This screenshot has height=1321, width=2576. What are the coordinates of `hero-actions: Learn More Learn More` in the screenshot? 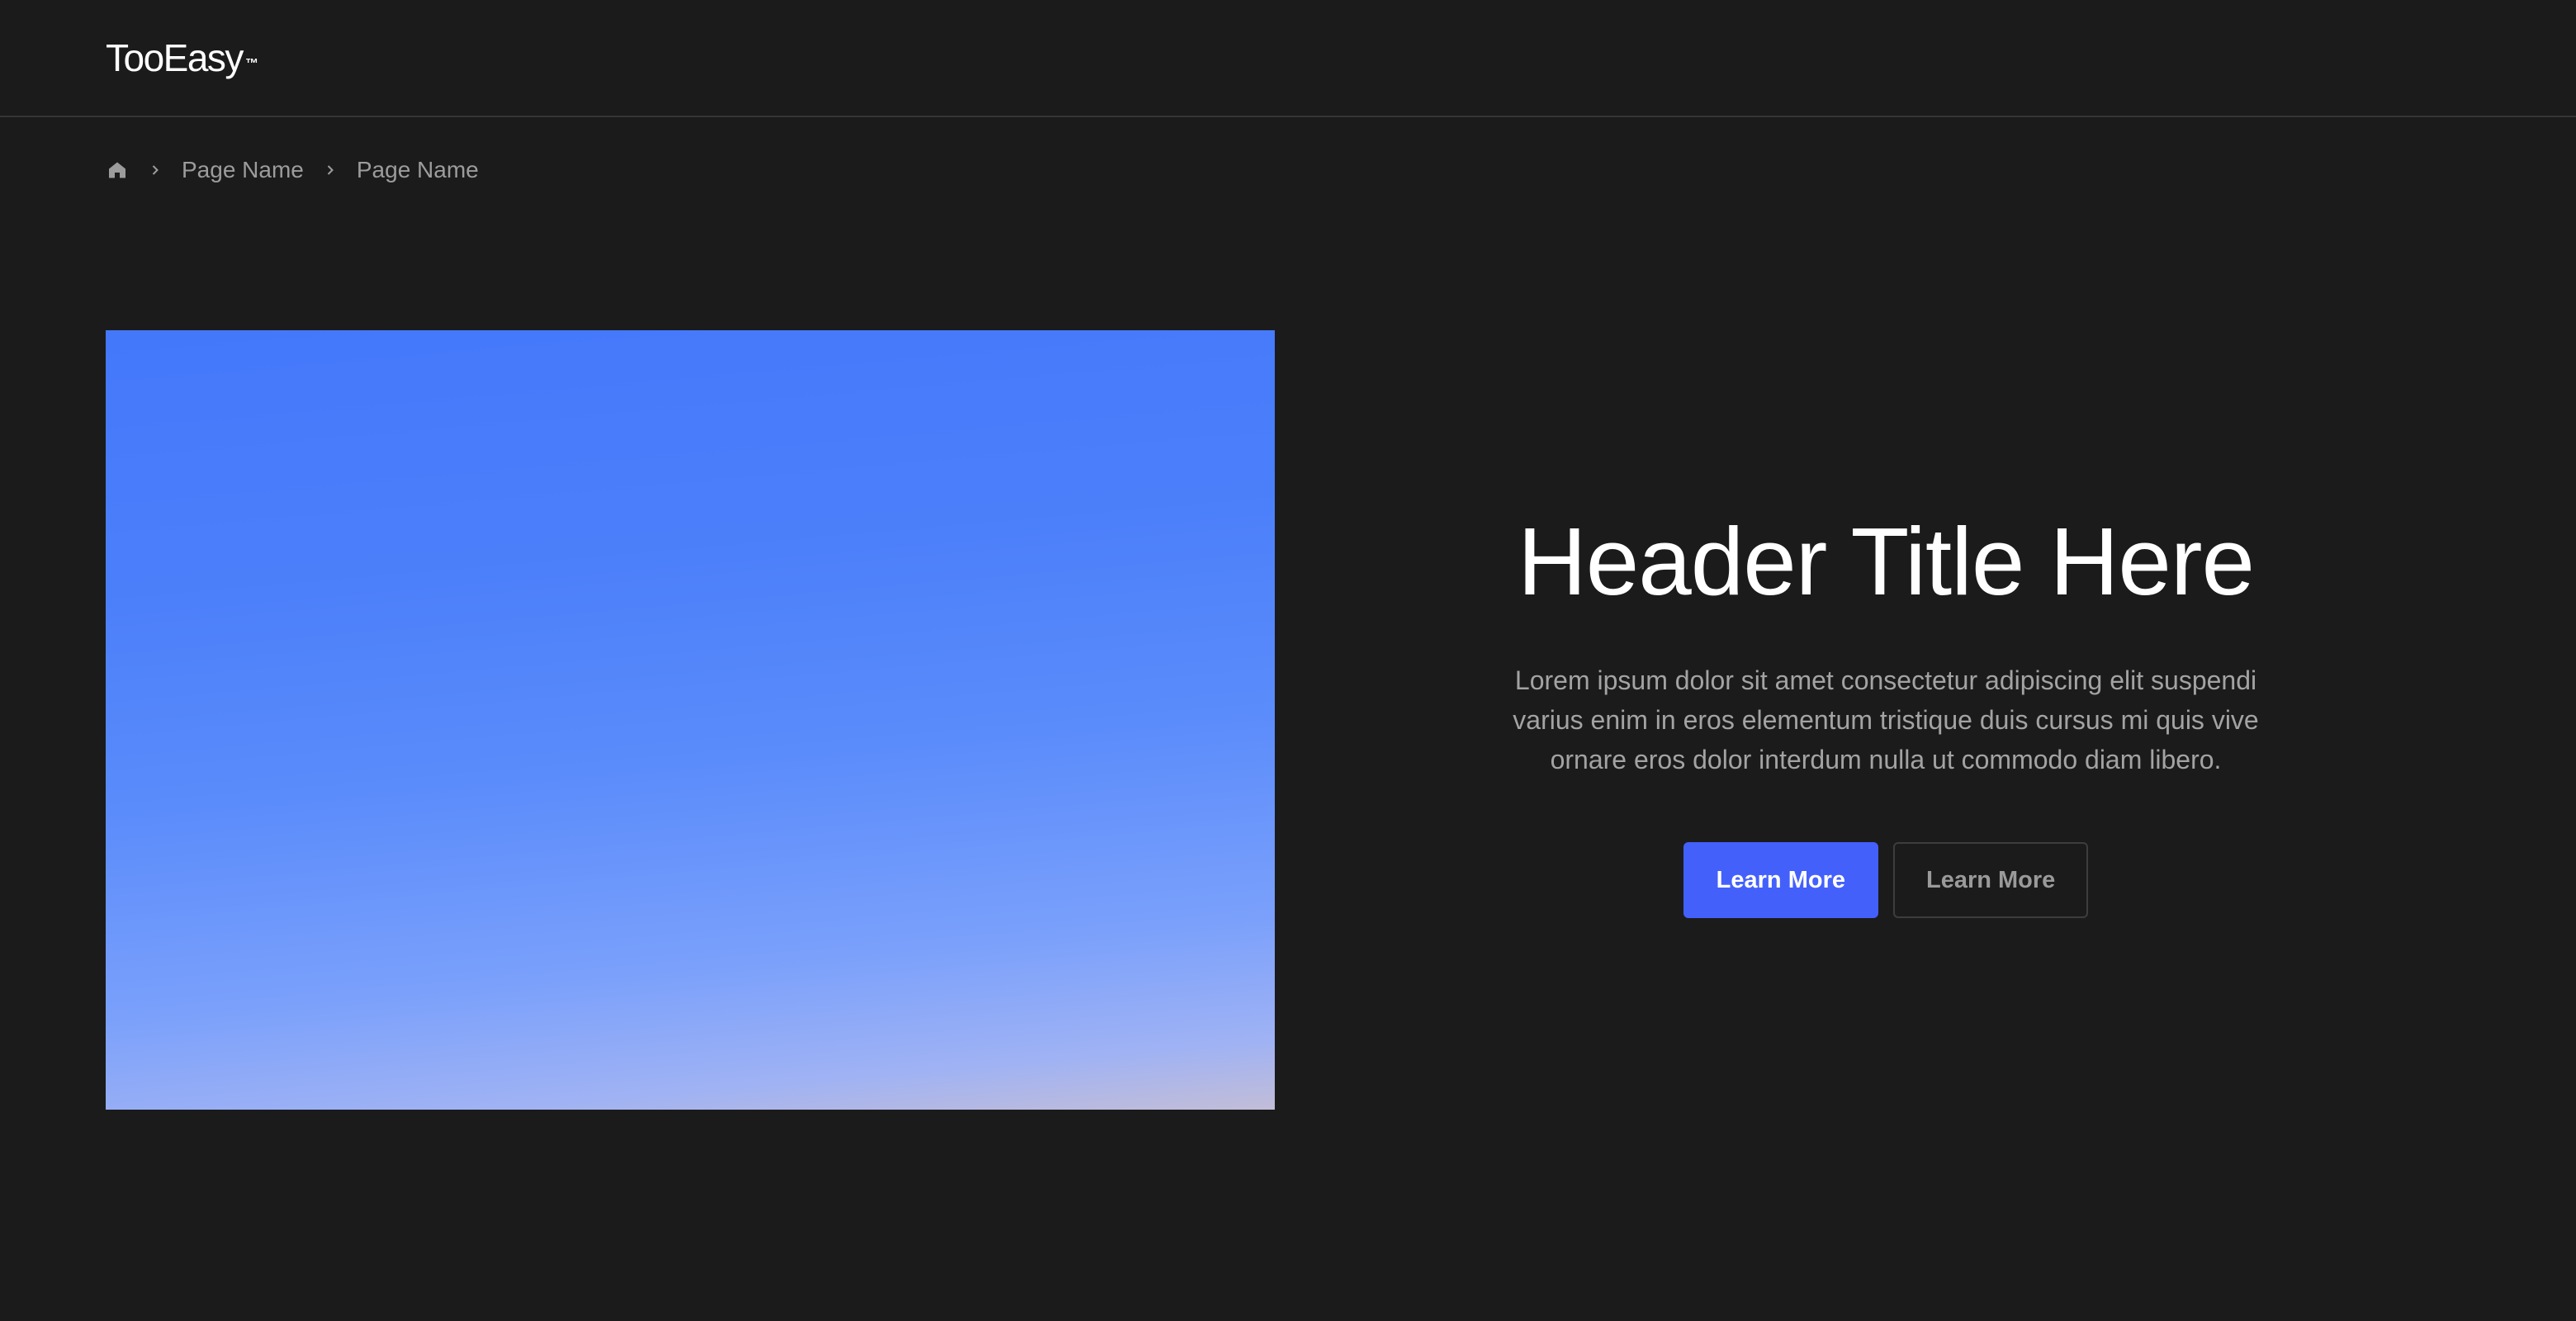 It's located at (1886, 880).